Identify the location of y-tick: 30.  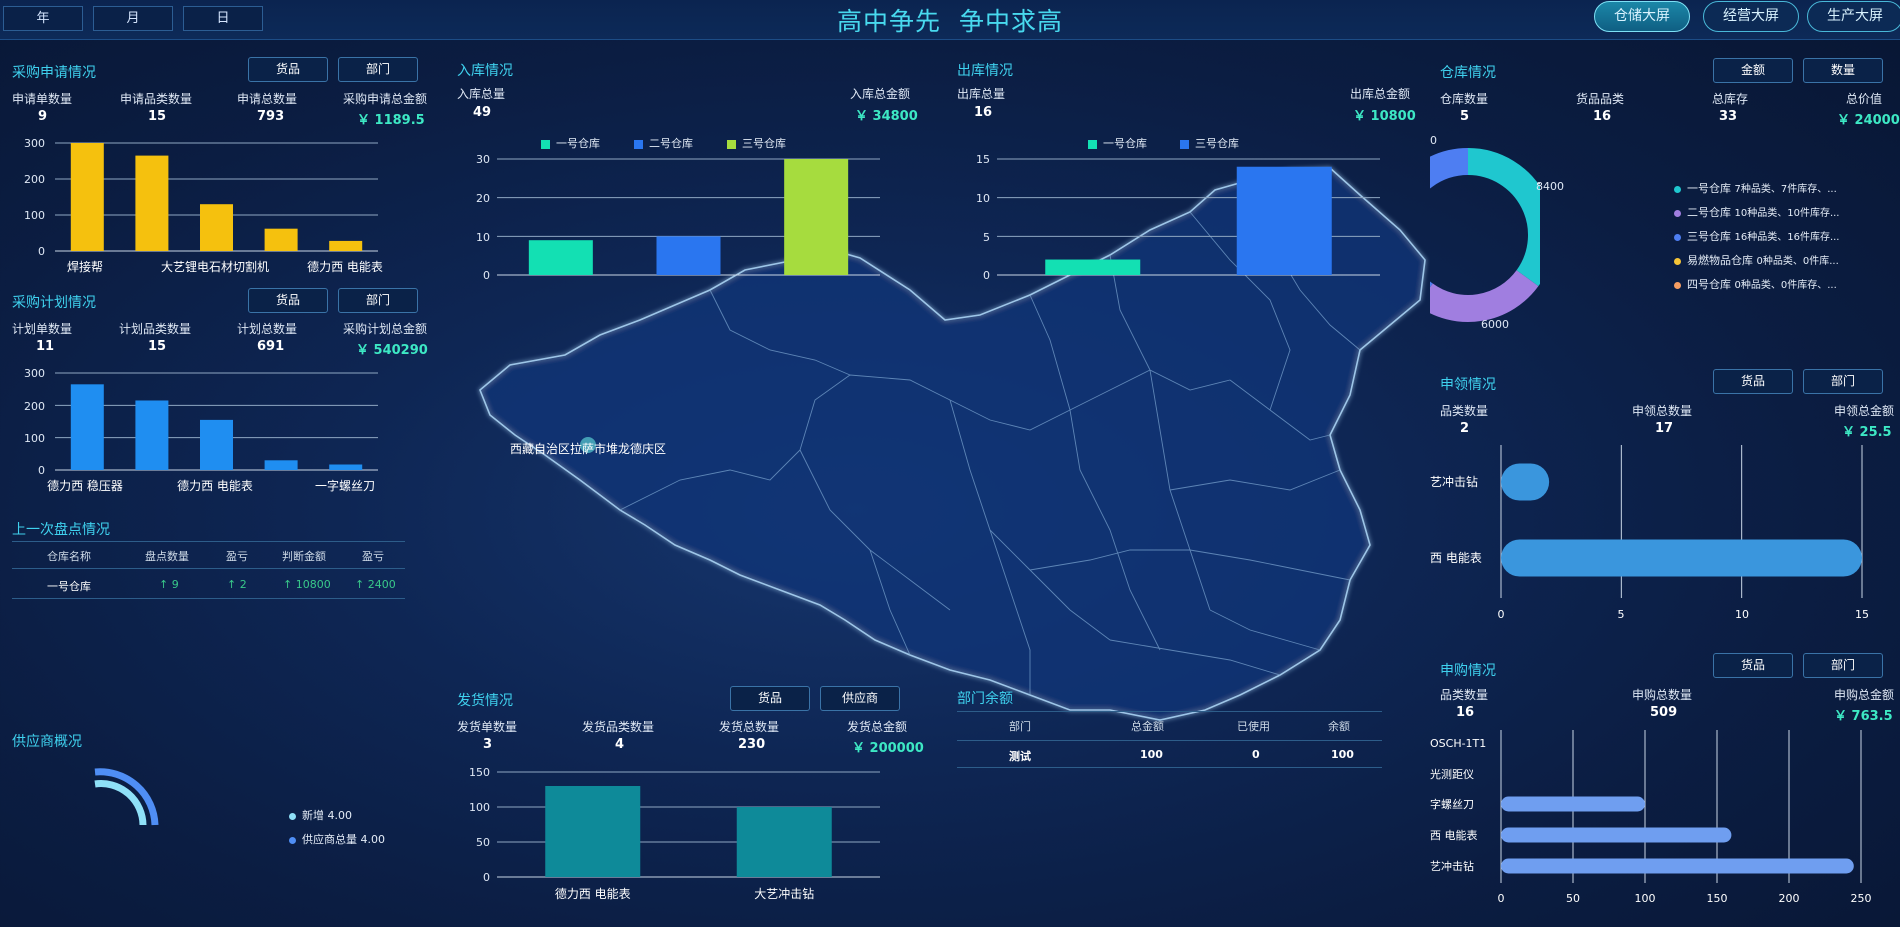
(483, 159).